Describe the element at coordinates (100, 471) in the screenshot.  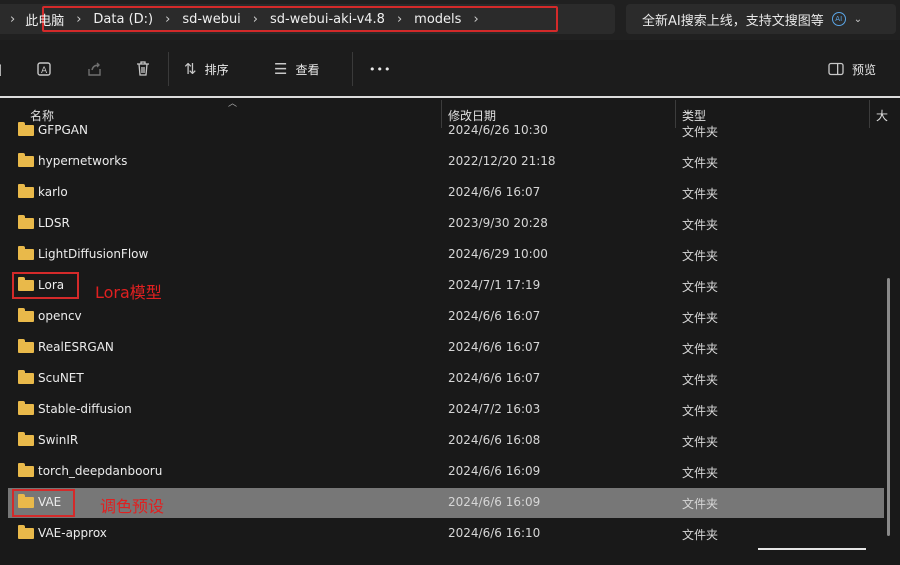
I see `file-name: torch_deepdanbooru` at that location.